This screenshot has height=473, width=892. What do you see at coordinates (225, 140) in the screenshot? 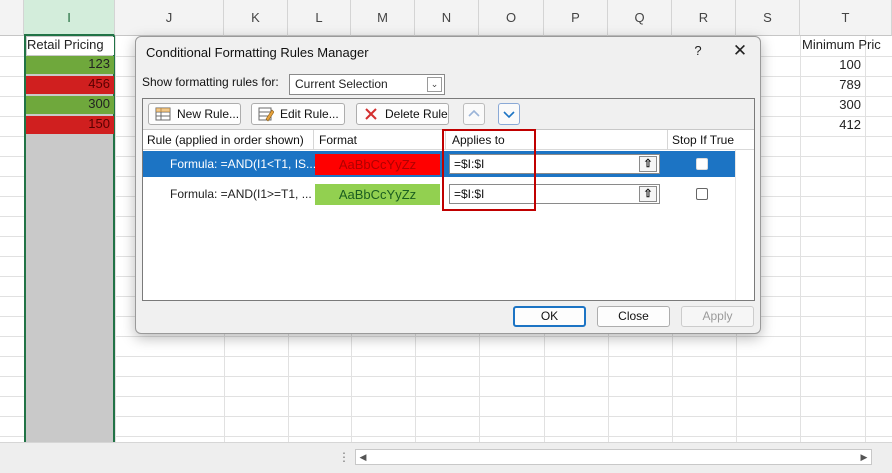
I see `column-rule-header: Rule (applied in order shown)` at bounding box center [225, 140].